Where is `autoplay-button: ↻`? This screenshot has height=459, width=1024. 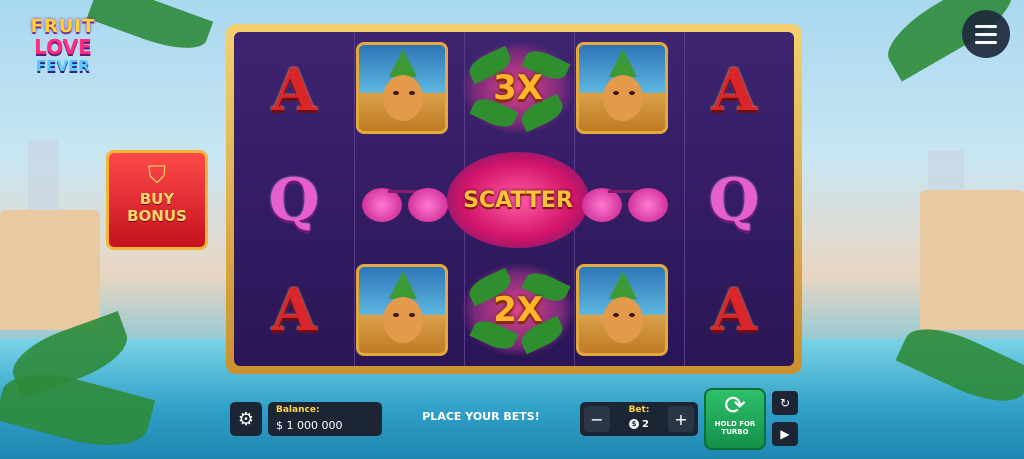
autoplay-button: ↻ is located at coordinates (785, 403).